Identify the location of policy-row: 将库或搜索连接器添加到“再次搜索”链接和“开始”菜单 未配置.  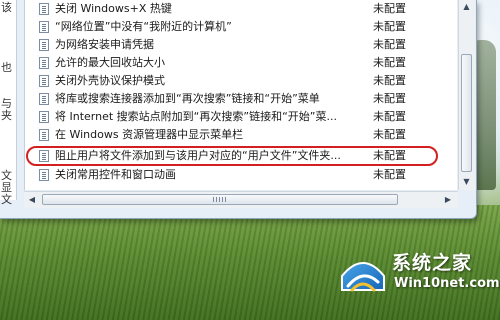
(241, 99).